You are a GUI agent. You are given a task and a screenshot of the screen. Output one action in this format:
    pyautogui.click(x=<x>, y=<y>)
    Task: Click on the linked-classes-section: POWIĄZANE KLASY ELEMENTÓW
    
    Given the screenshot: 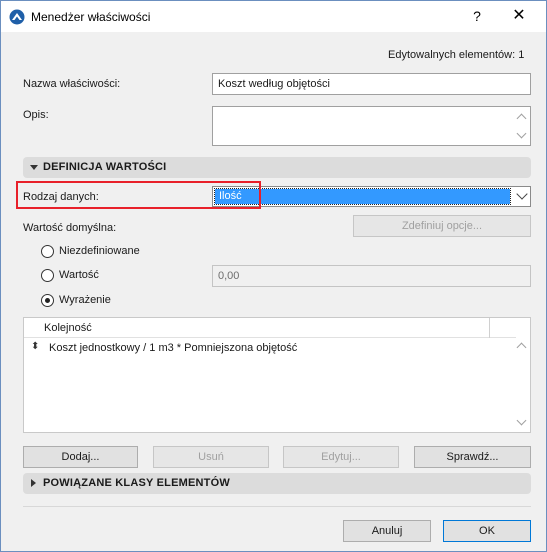 What is the action you would take?
    pyautogui.click(x=277, y=483)
    